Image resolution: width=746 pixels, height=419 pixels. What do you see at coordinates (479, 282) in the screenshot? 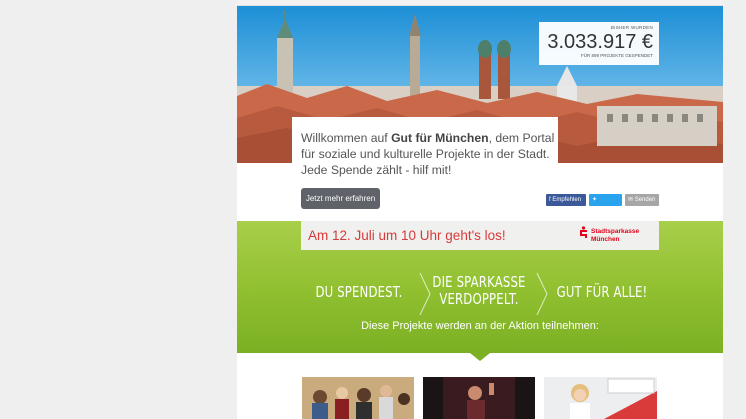
I see `slogan-two-line1: DIE SPARKASSE` at bounding box center [479, 282].